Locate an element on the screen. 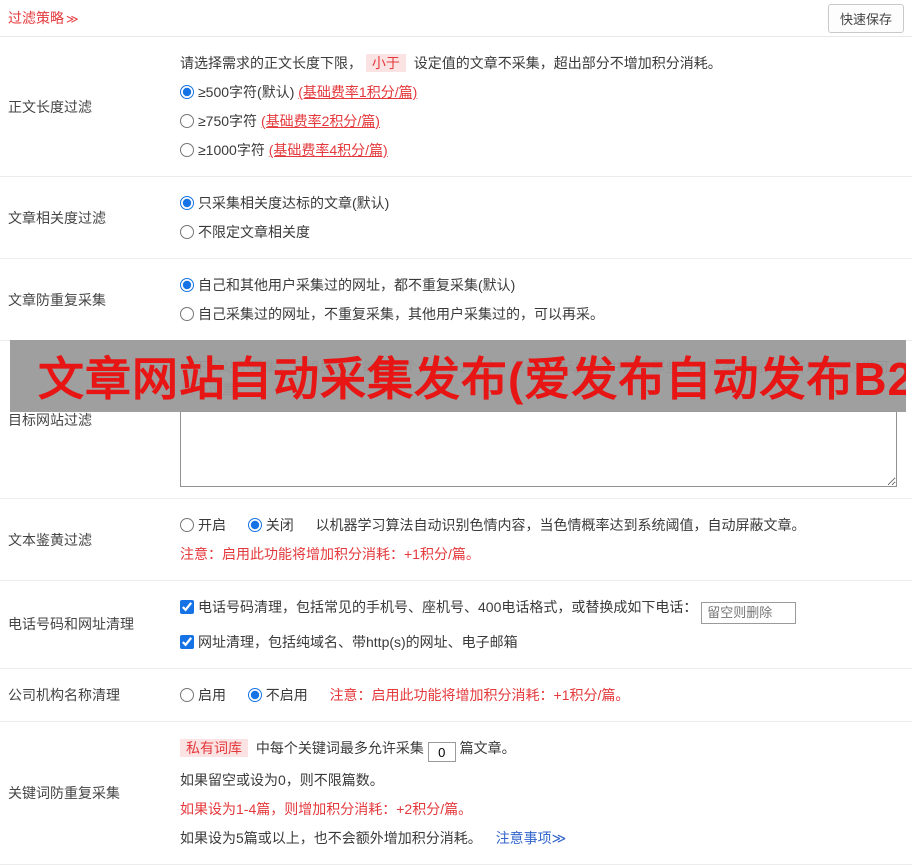  radio-dedupe-all-label: 自己和其他用户采集过的网址，都不重复采集(默认) is located at coordinates (356, 285).